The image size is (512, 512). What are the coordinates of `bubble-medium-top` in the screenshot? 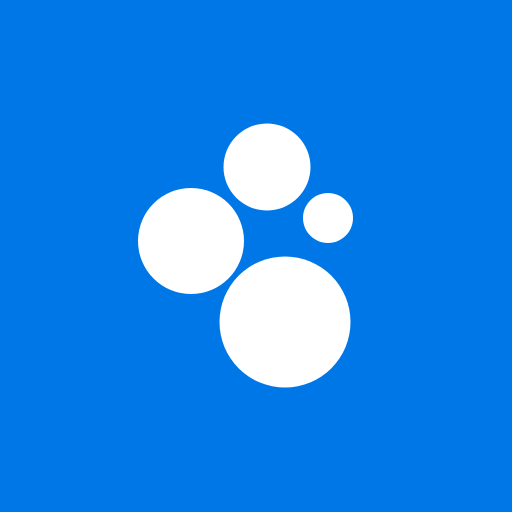 It's located at (267, 167).